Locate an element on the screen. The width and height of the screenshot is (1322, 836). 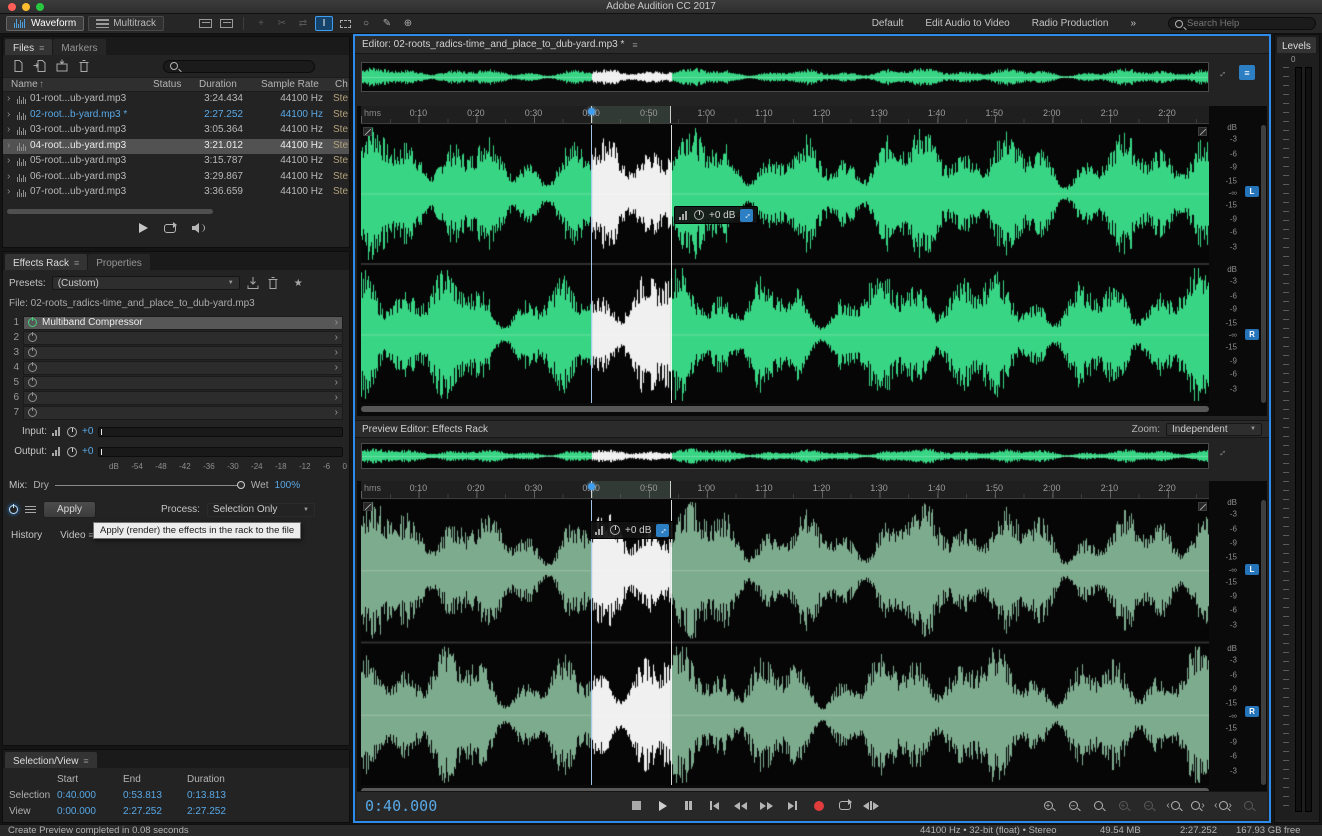
effect-slot-row: 7 › is located at coordinates (176, 412).